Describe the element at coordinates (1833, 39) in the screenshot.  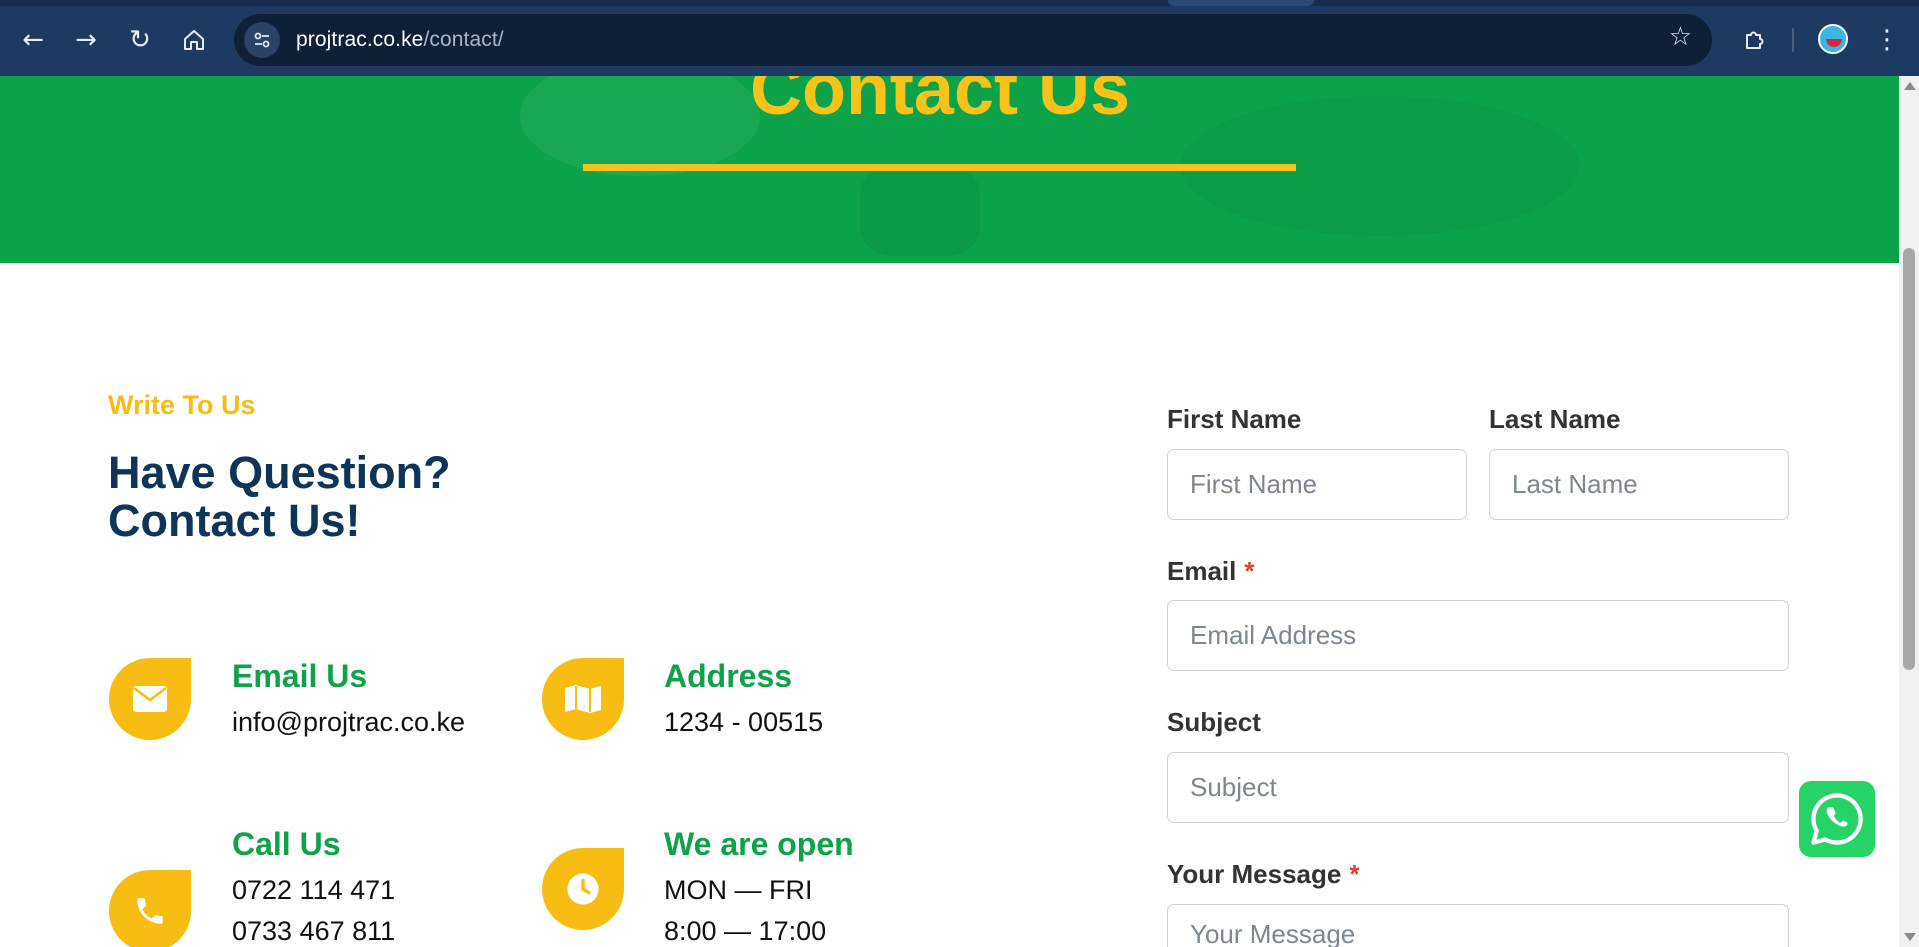
I see `avatar` at that location.